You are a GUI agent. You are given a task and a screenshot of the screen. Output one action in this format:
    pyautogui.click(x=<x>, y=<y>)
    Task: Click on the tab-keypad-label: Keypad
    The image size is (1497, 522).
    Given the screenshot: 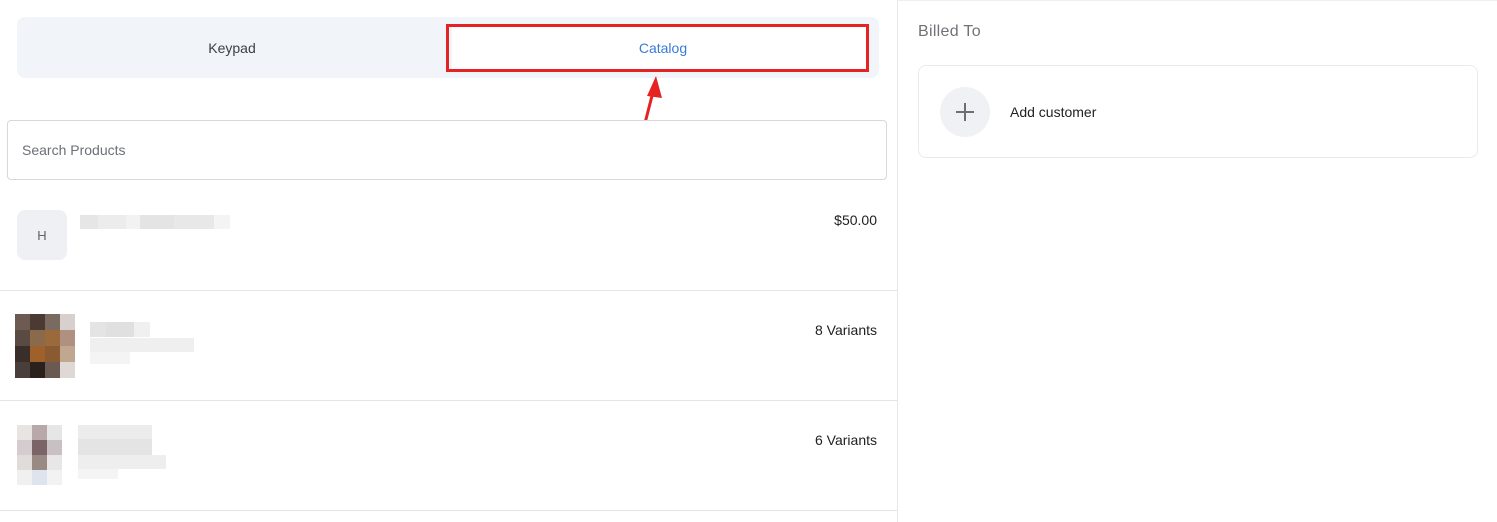 What is the action you would take?
    pyautogui.click(x=232, y=47)
    